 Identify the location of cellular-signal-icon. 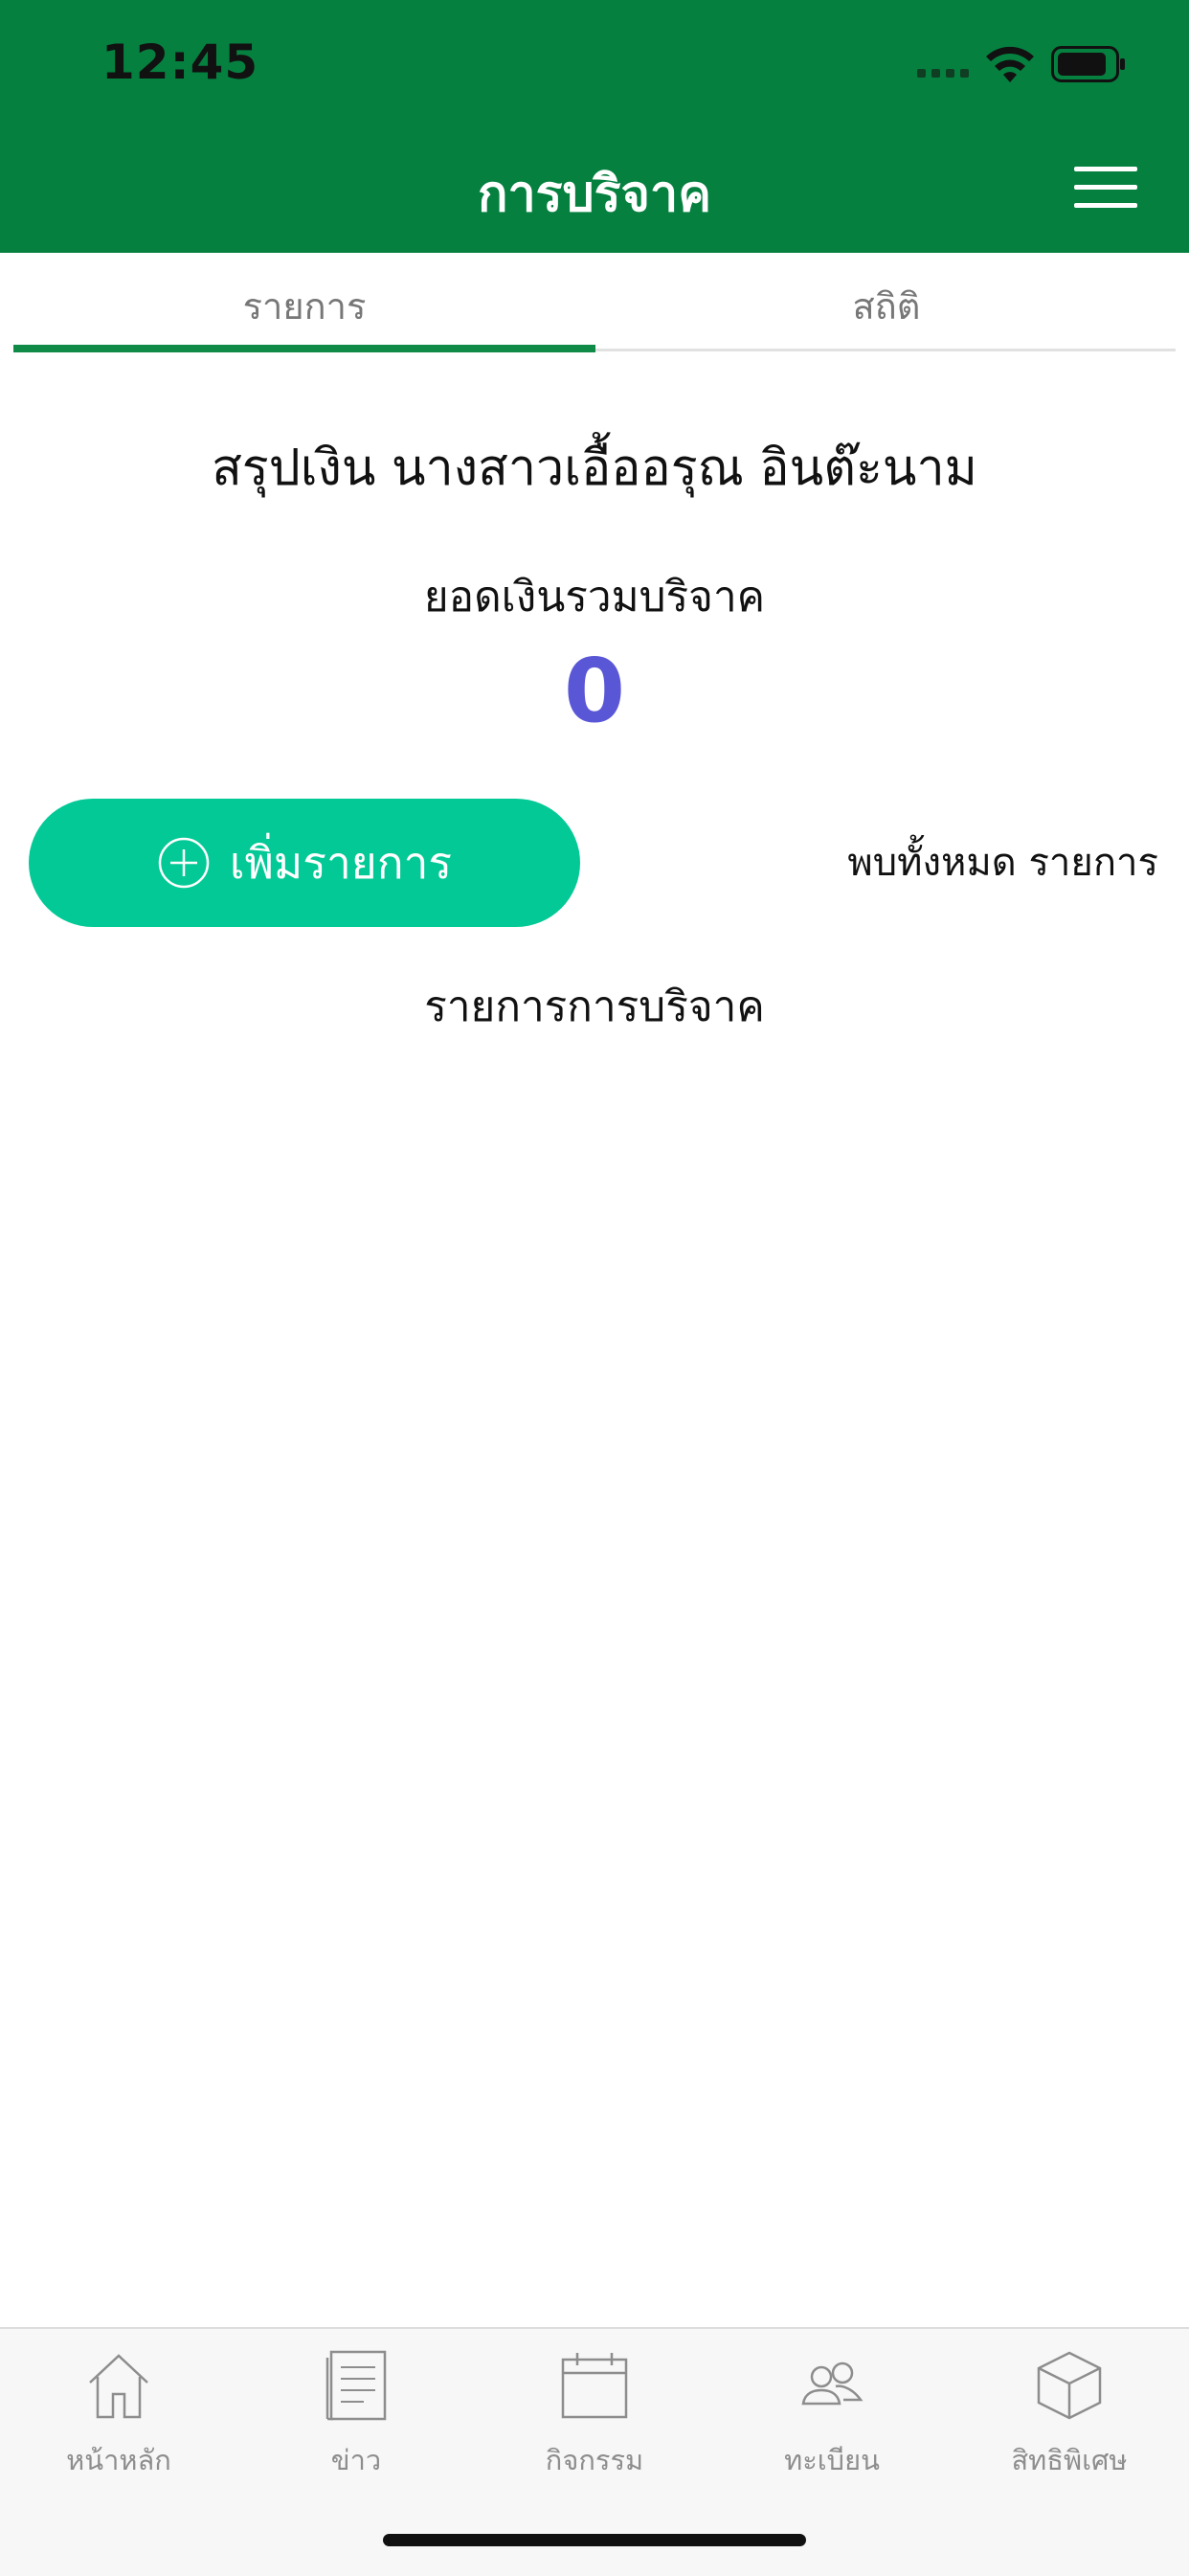
(943, 73).